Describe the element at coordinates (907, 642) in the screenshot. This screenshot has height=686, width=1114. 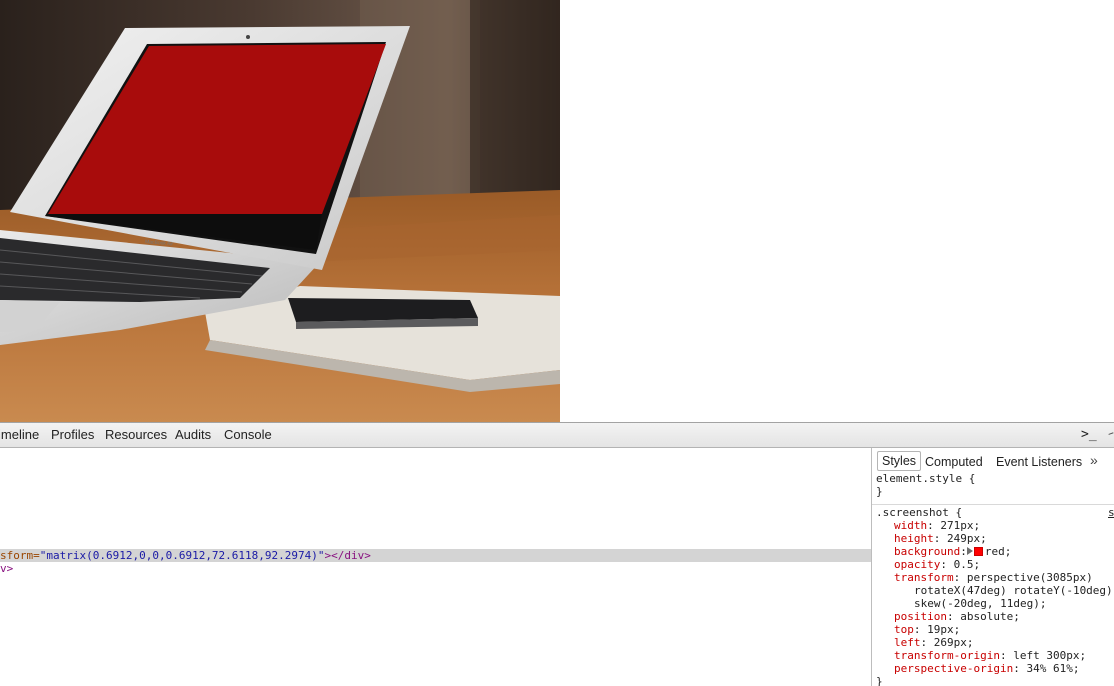
I see `prop-name: left` at that location.